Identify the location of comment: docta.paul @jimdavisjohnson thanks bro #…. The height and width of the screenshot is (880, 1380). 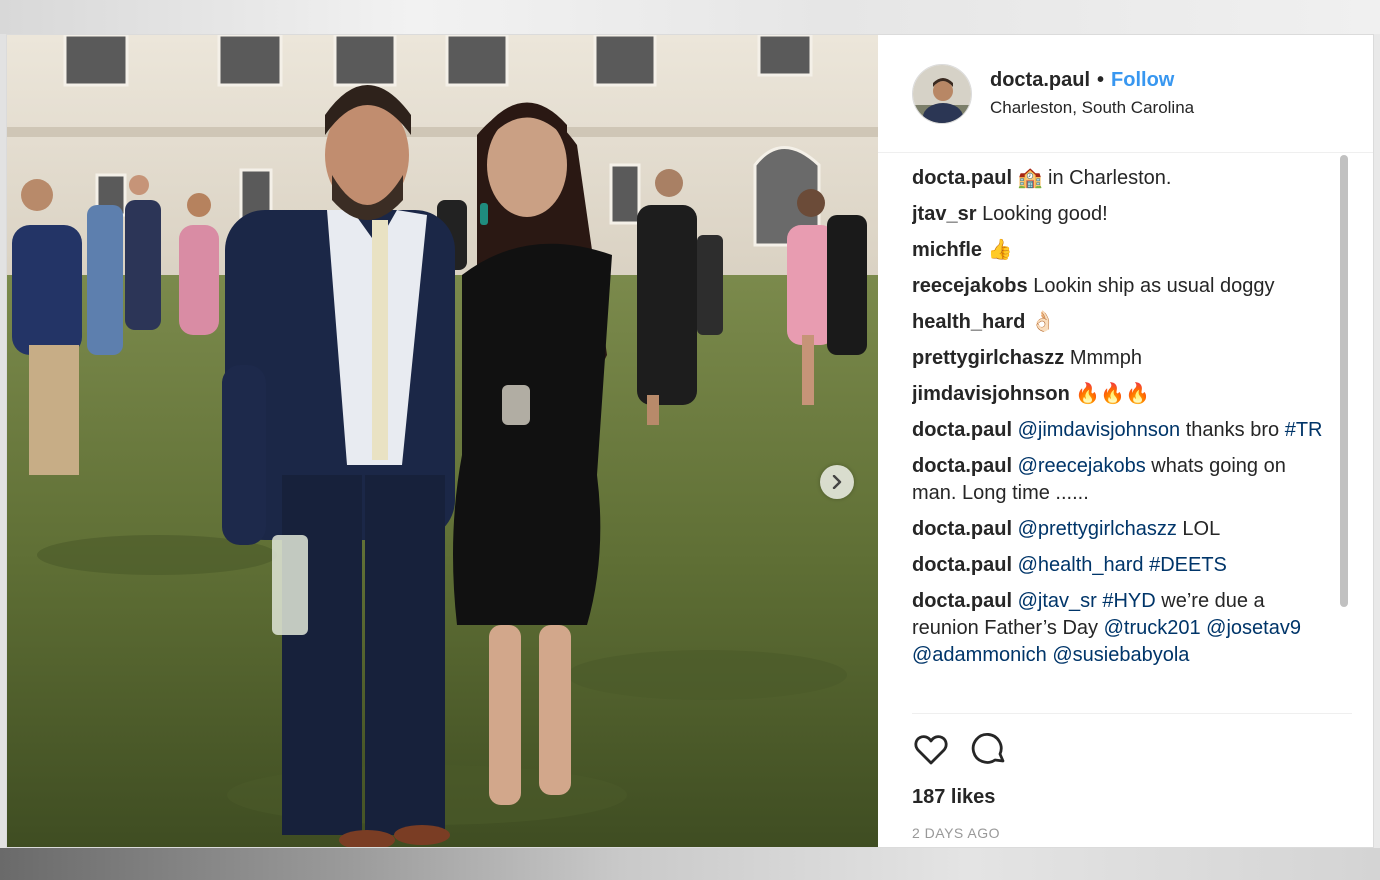
(1121, 430).